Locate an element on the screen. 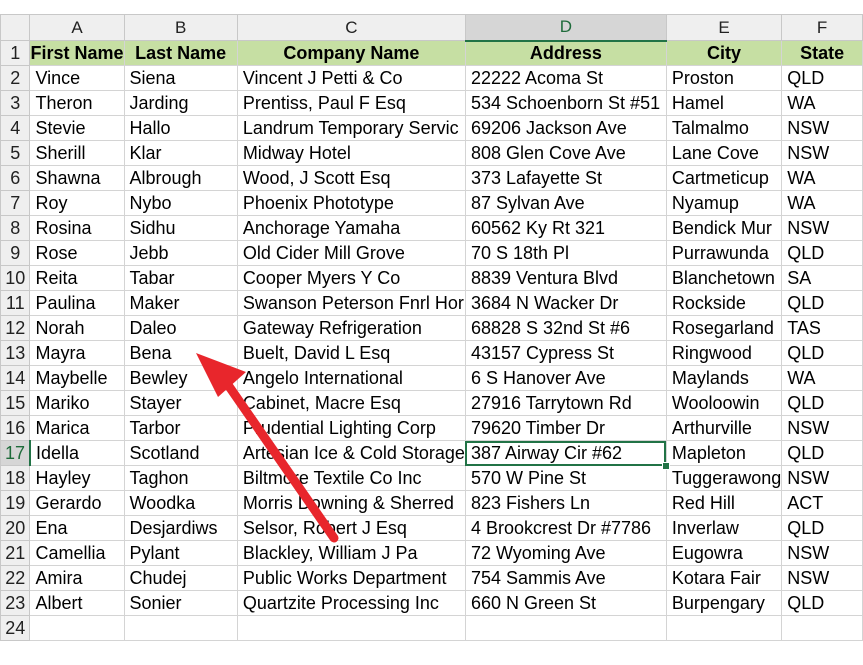 This screenshot has width=863, height=665. cell: Stayer is located at coordinates (180, 403).